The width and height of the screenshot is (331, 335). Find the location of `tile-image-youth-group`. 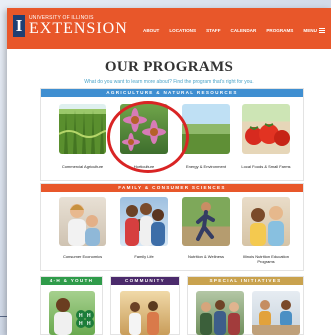

tile-image-youth-group is located at coordinates (220, 313).